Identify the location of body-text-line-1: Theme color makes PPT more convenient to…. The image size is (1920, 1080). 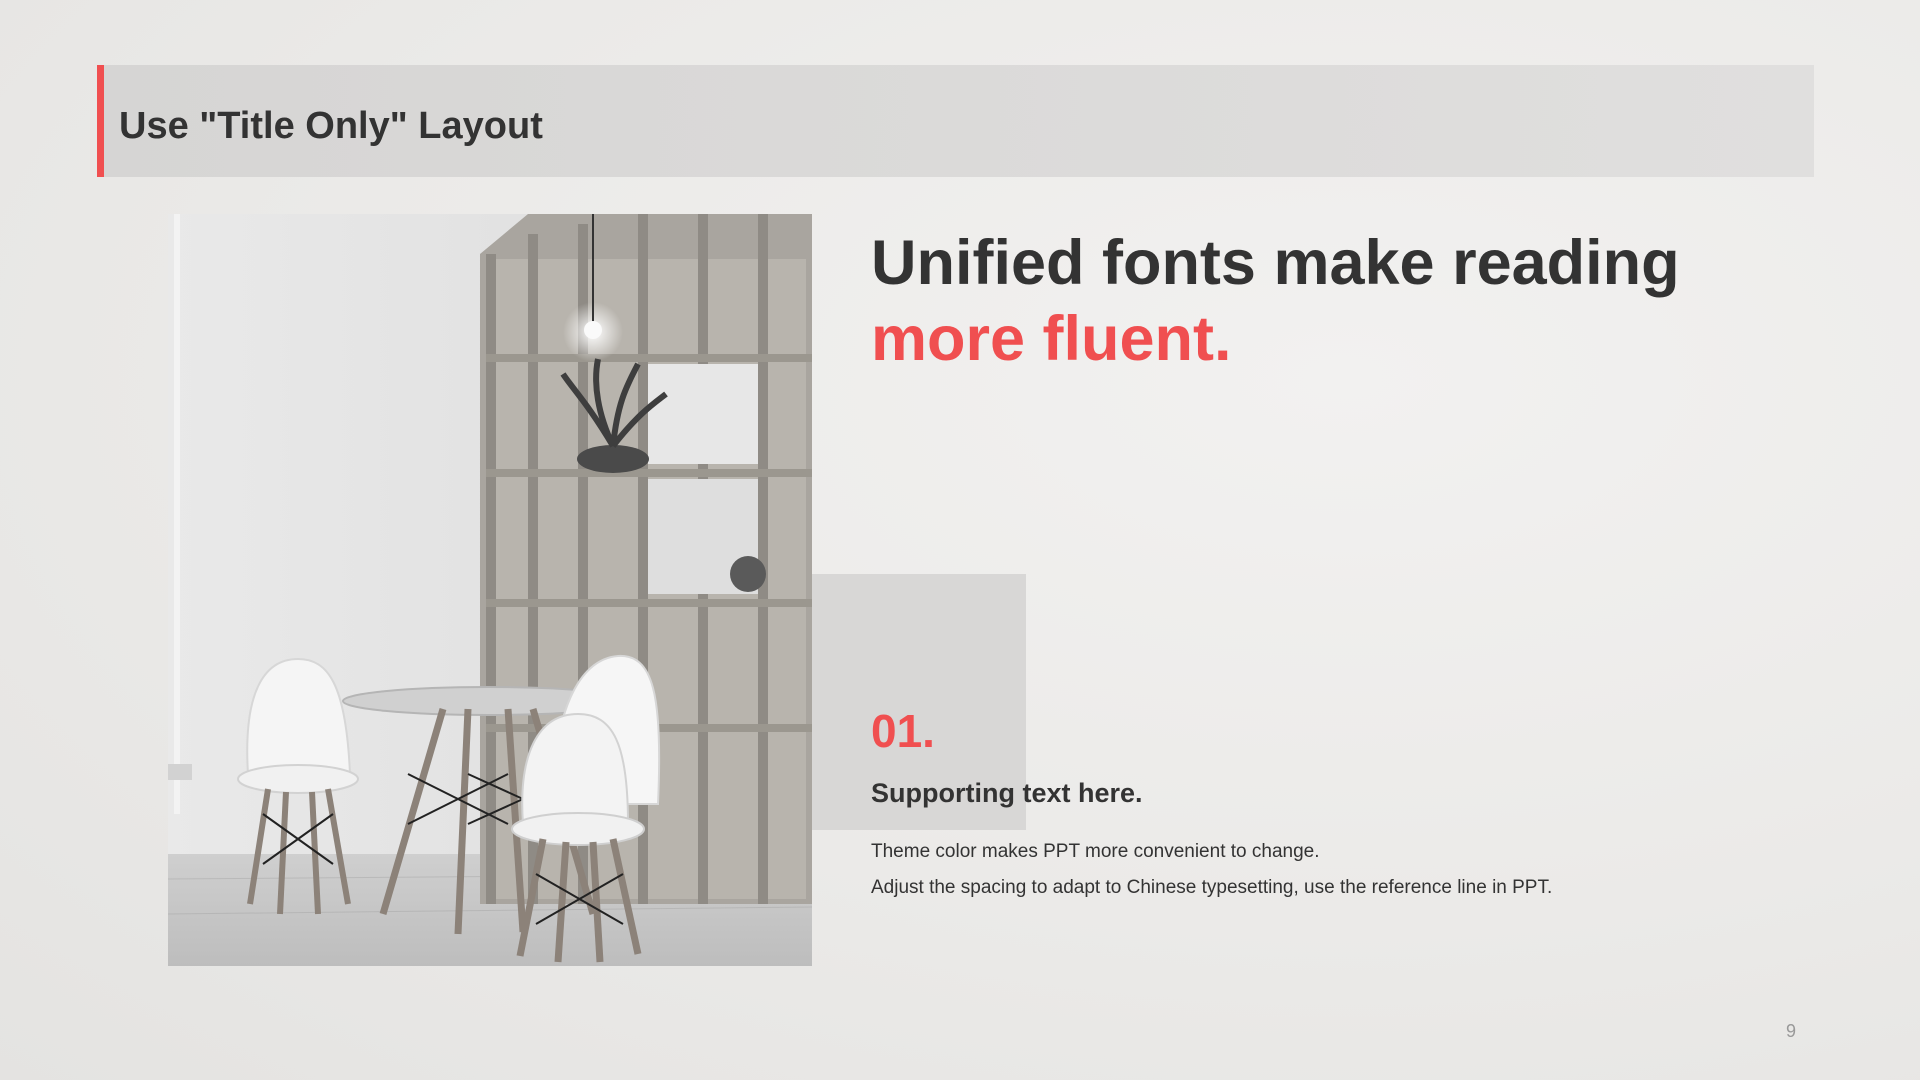
(1095, 852).